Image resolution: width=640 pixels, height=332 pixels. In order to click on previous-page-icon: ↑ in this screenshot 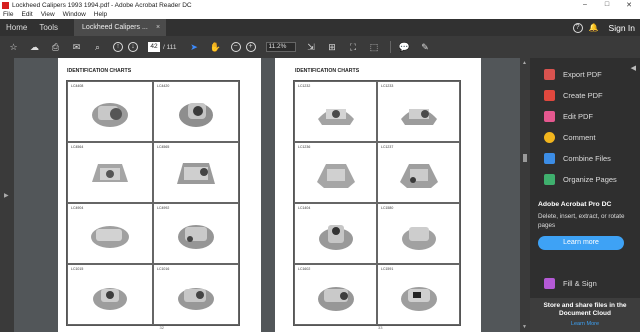, I will do `click(118, 47)`.